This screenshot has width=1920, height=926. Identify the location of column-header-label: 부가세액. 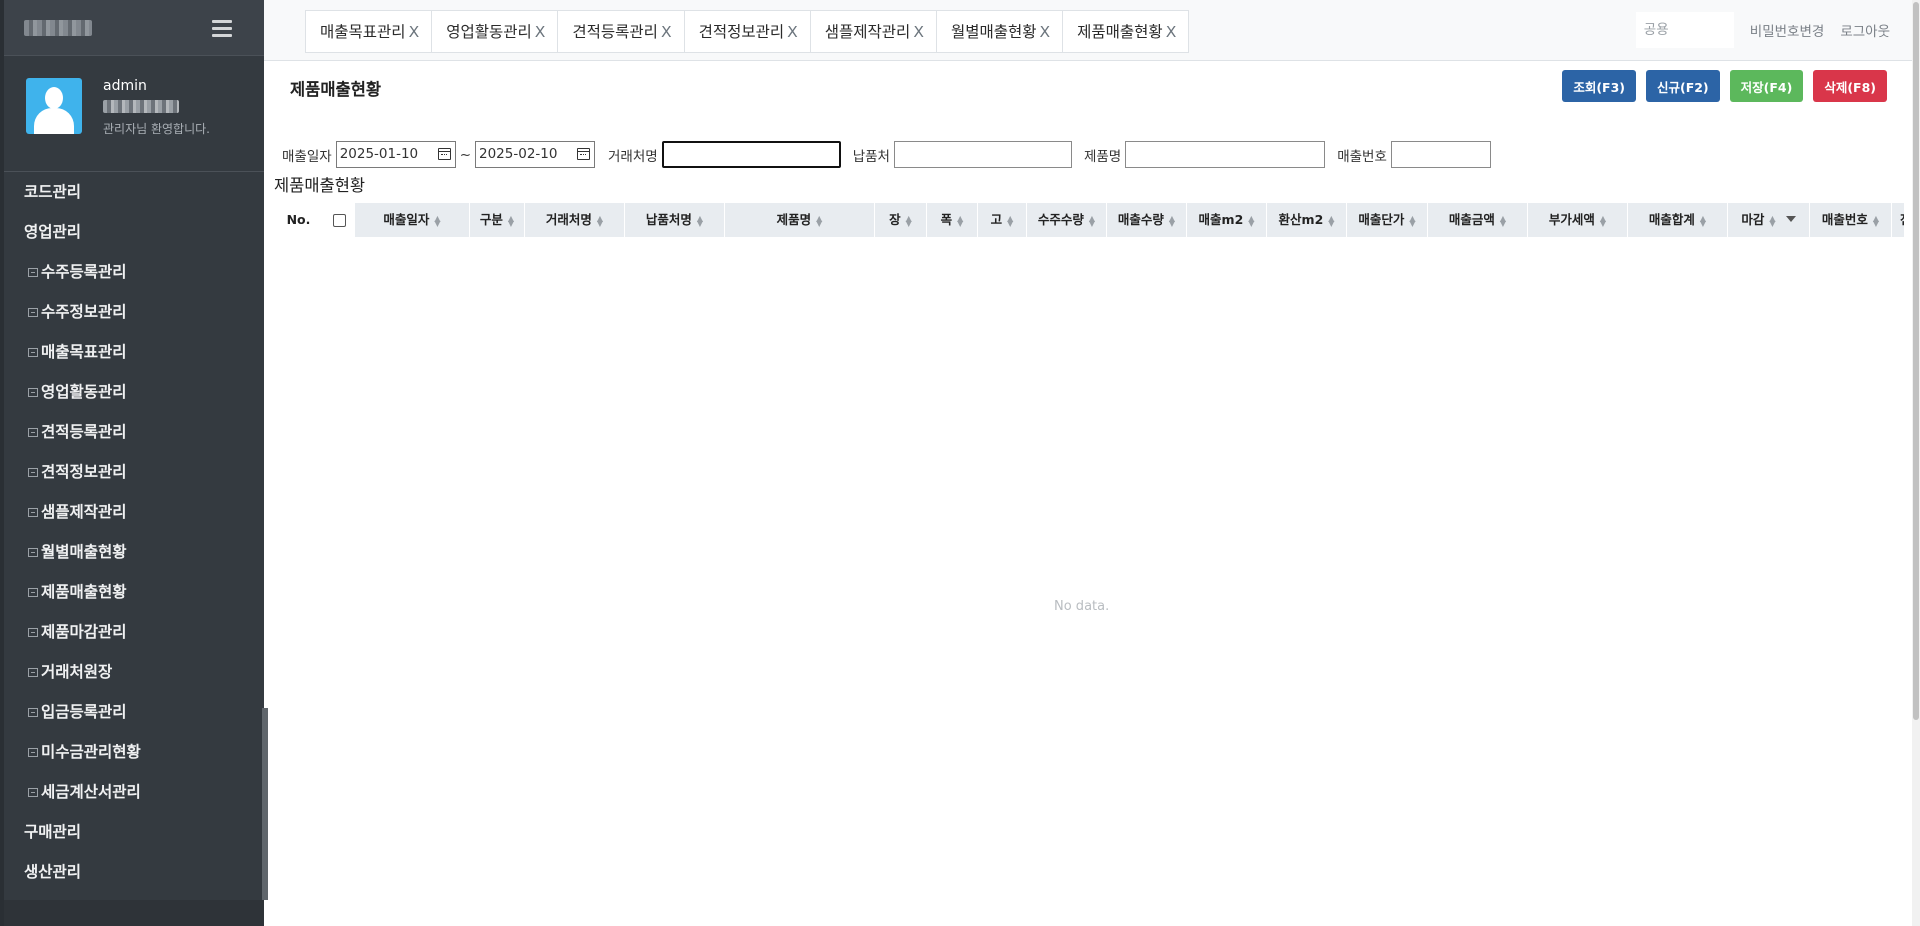
(1571, 219).